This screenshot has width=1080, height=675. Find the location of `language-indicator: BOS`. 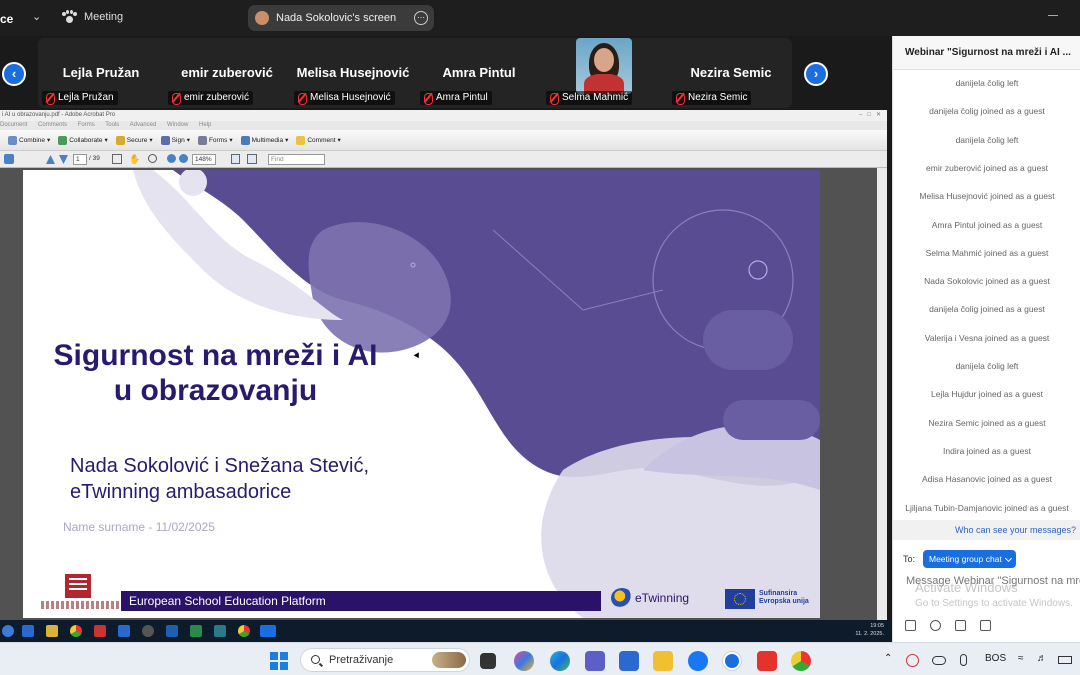

language-indicator: BOS is located at coordinates (995, 658).